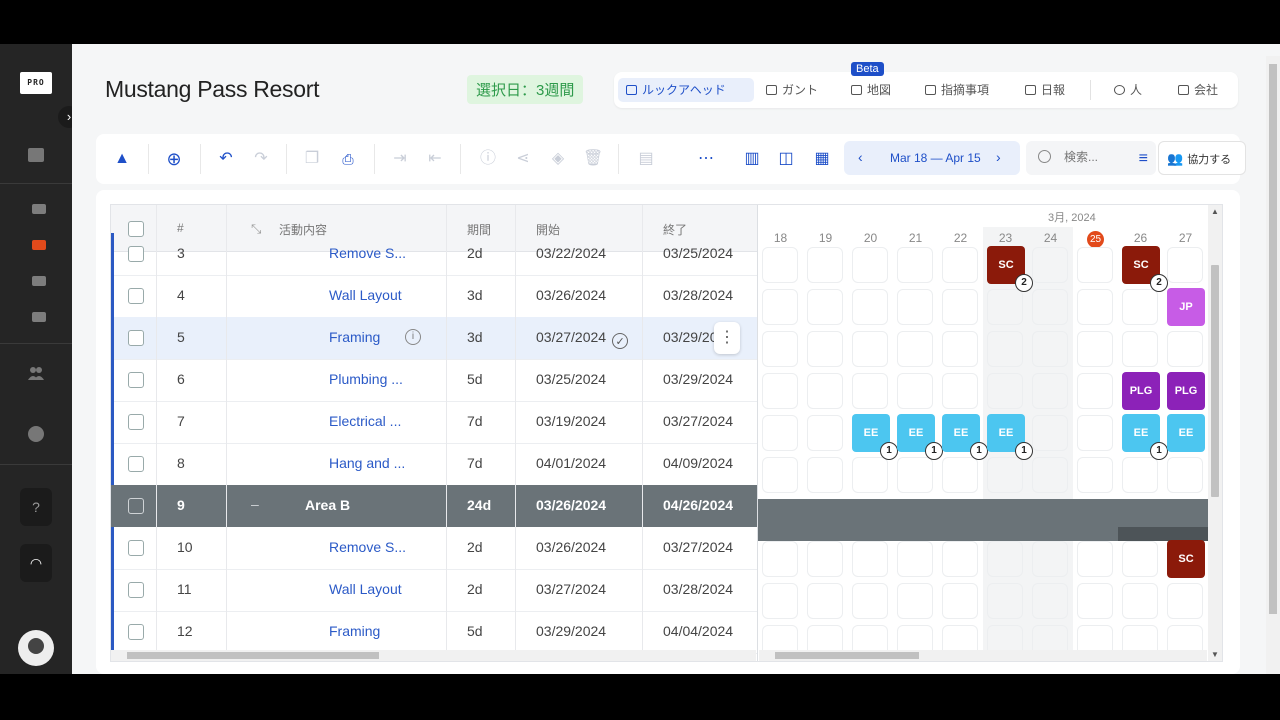  Describe the element at coordinates (571, 379) in the screenshot. I see `start-date-cell: 03/25/2024` at that location.